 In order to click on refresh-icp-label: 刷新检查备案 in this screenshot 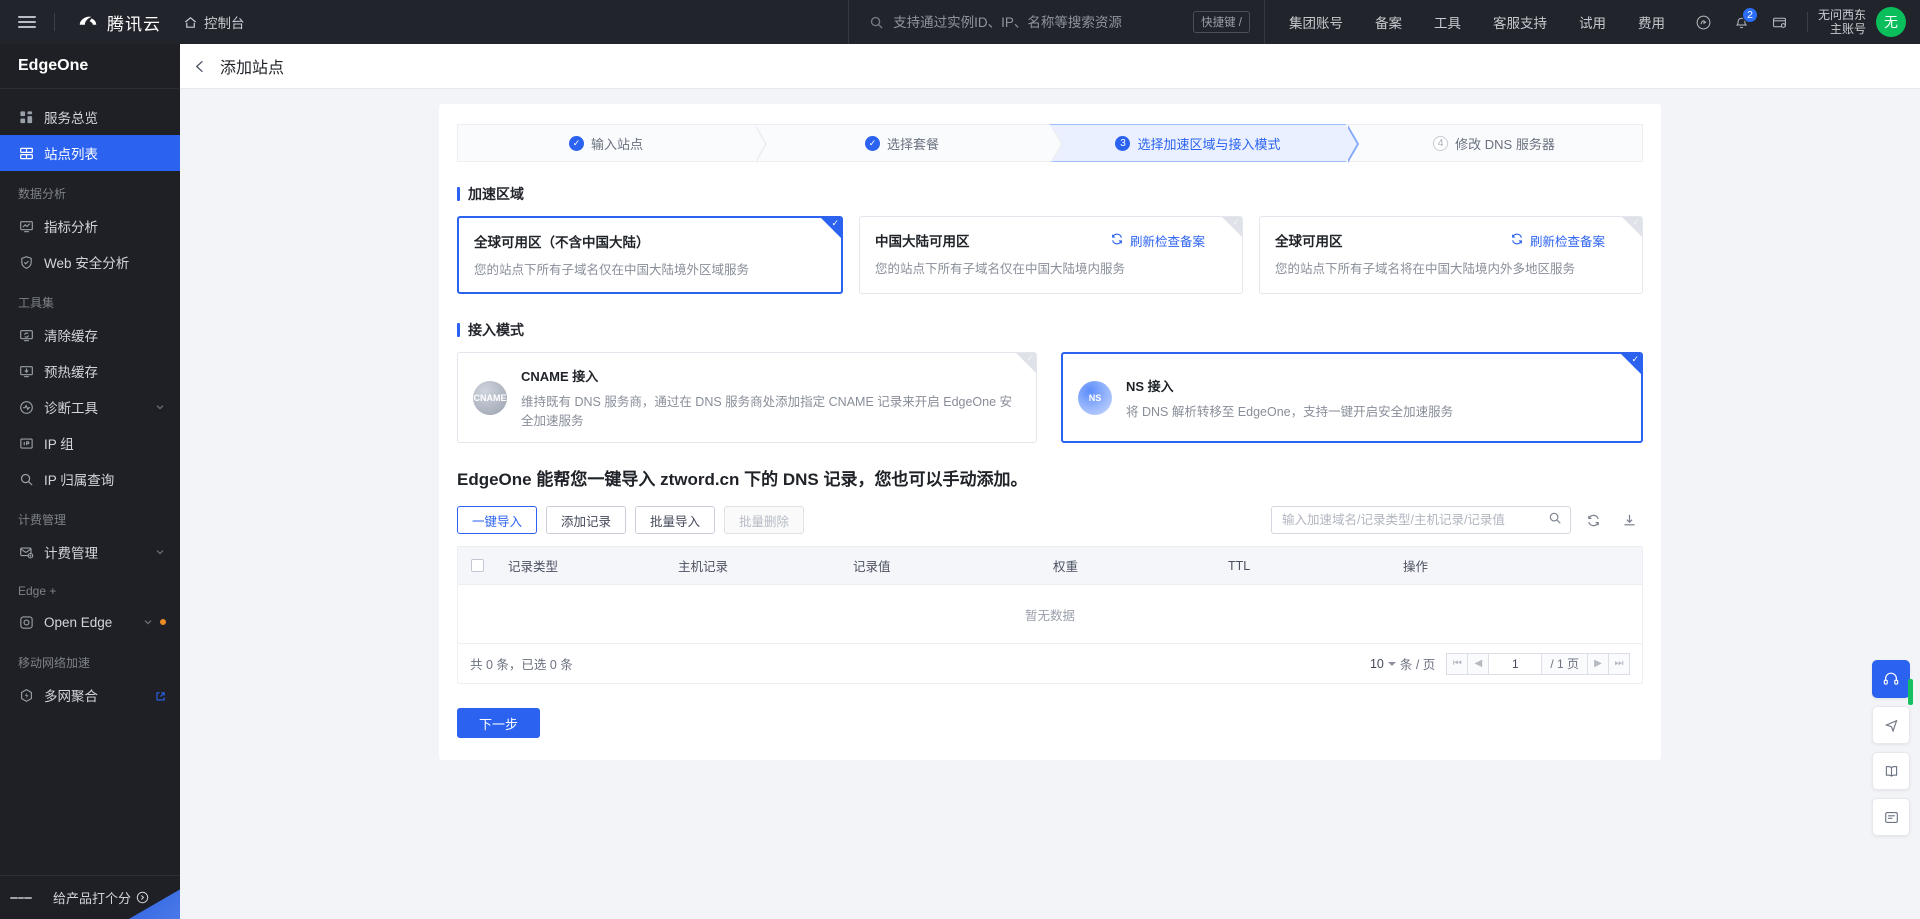, I will do `click(1567, 241)`.